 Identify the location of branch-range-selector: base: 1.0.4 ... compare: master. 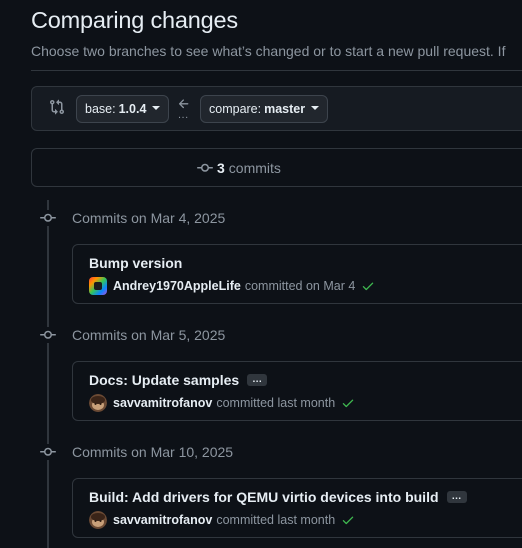
(276, 108).